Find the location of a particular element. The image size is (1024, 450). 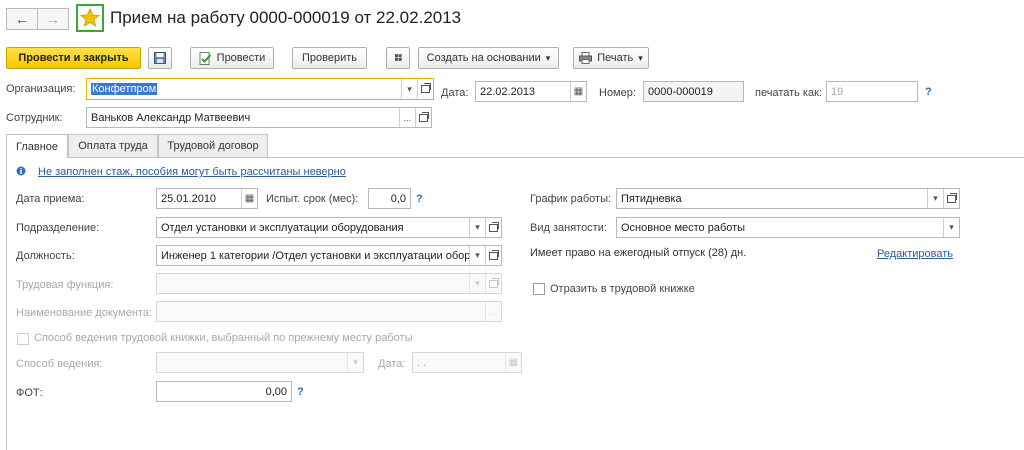

reflect-in-workbook-label: Отразить в трудовой книжке is located at coordinates (622, 289).